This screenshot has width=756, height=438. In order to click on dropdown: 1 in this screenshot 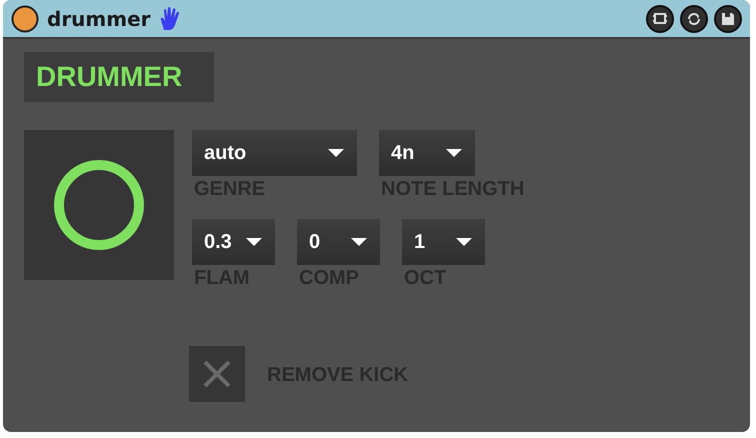, I will do `click(443, 242)`.